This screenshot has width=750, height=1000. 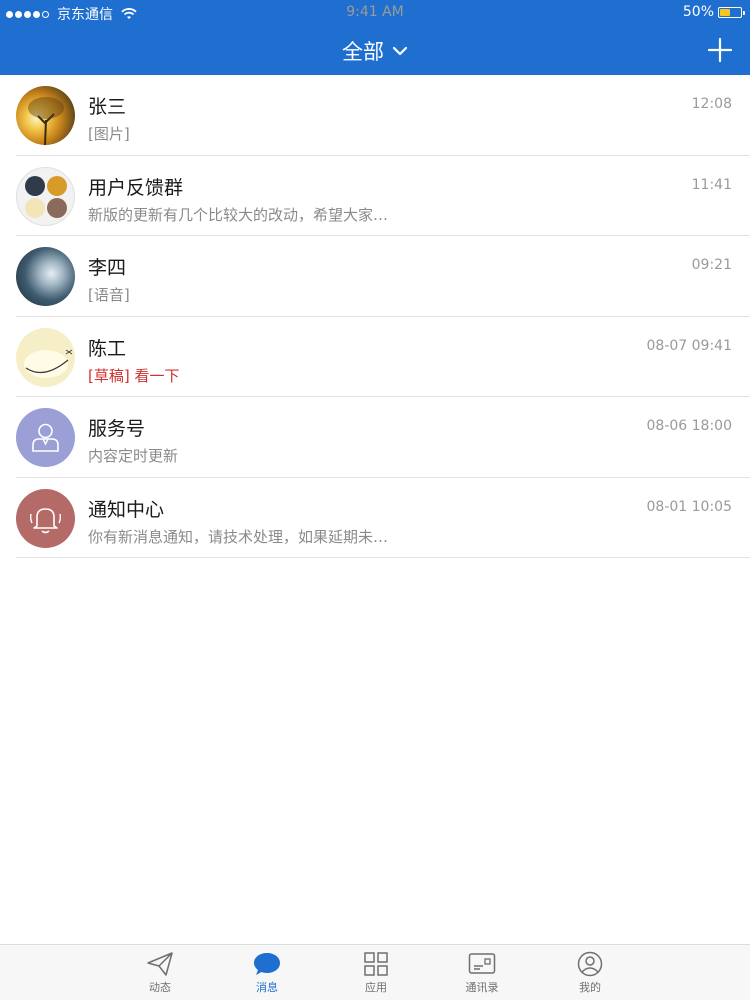 I want to click on tree-photo-icon, so click(x=46, y=121).